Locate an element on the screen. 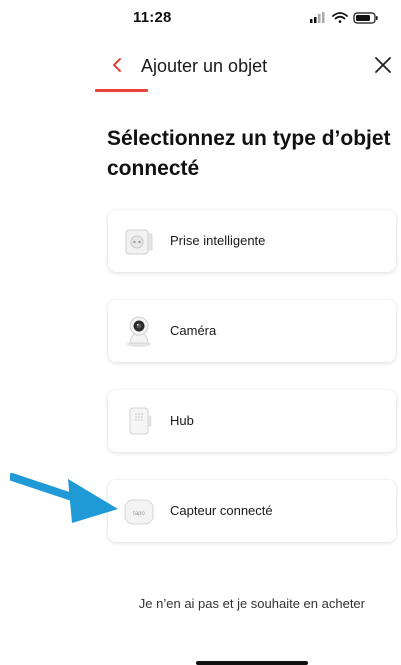 This screenshot has width=401, height=665. device-type-smart-plug: Prise intelligente is located at coordinates (252, 241).